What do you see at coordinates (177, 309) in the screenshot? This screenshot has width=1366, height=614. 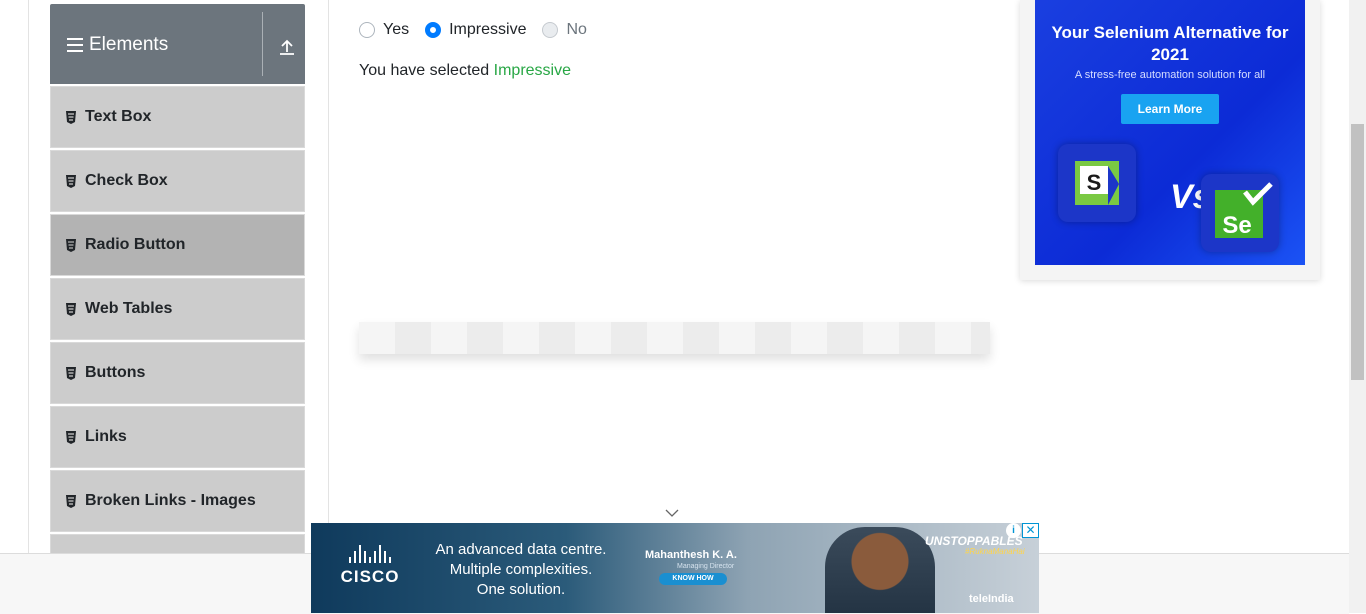 I see `sidebar-item-web-tables: Web Tables` at bounding box center [177, 309].